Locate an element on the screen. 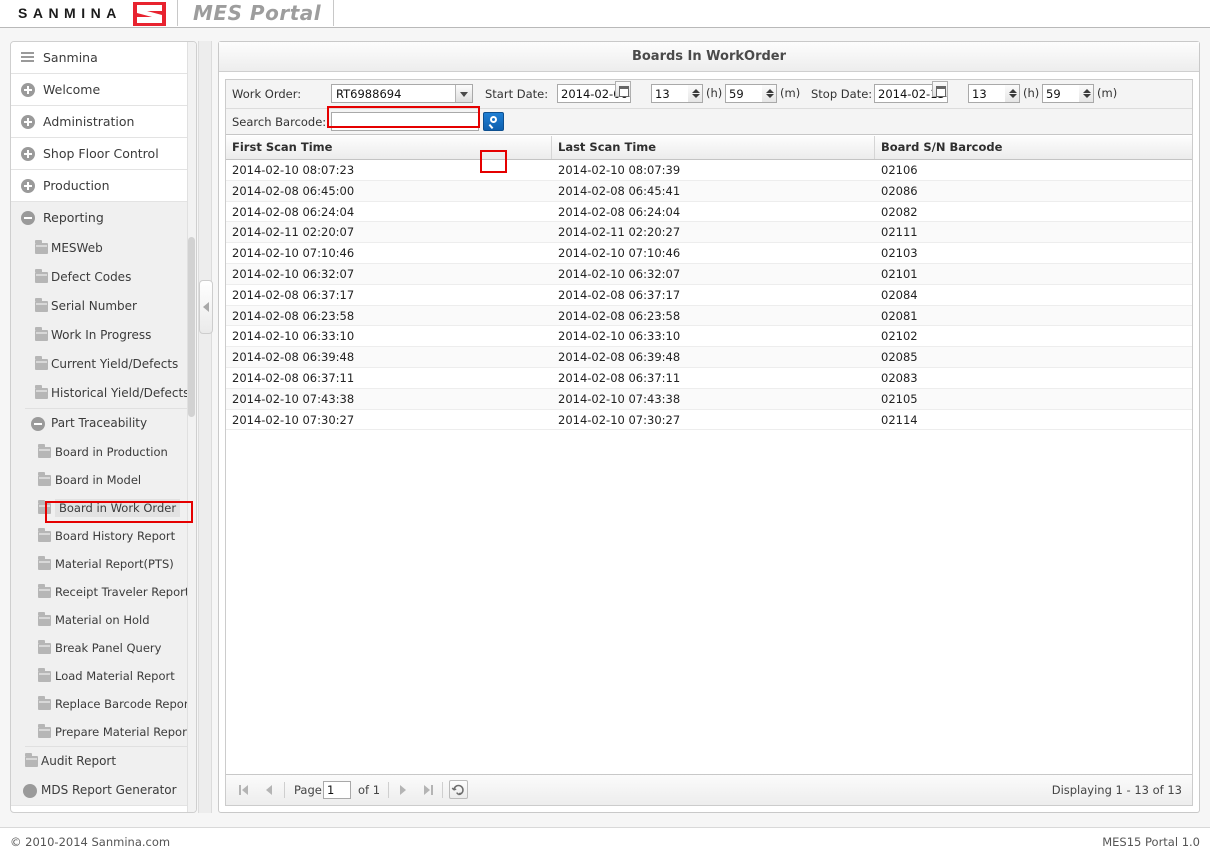  sanmina-wordmark: SANMINA is located at coordinates (70, 13).